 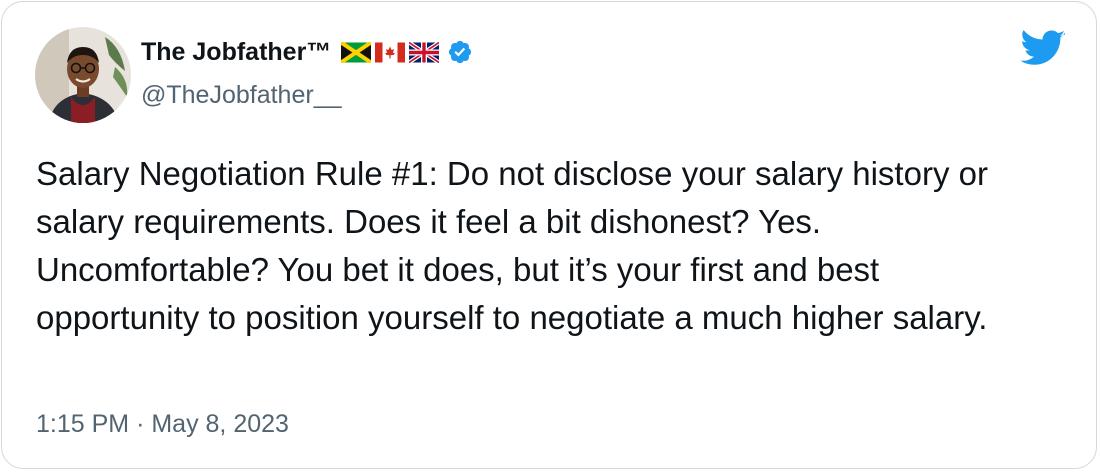 What do you see at coordinates (460, 52) in the screenshot?
I see `verified-badge-icon` at bounding box center [460, 52].